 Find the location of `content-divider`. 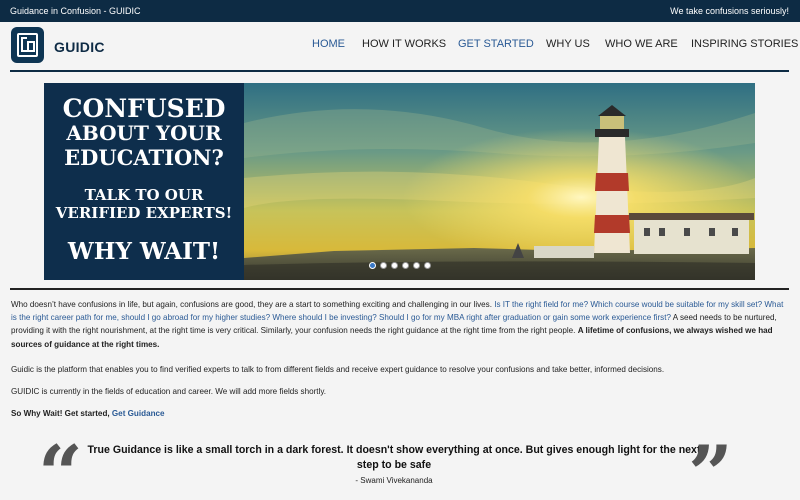

content-divider is located at coordinates (399, 289).